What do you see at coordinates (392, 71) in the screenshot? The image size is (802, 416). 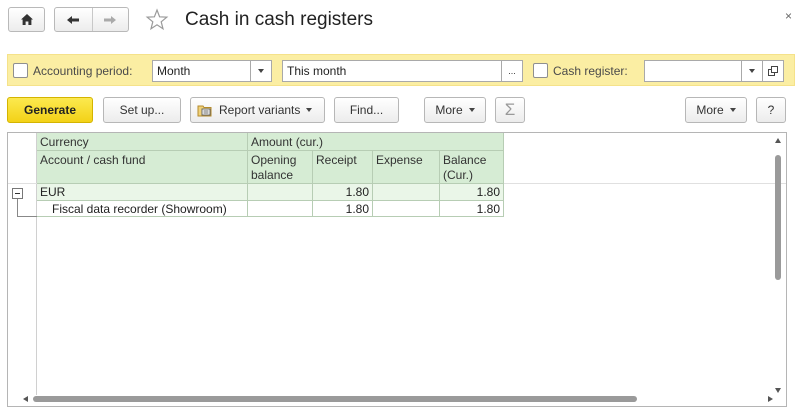 I see `period-value-field: This month` at bounding box center [392, 71].